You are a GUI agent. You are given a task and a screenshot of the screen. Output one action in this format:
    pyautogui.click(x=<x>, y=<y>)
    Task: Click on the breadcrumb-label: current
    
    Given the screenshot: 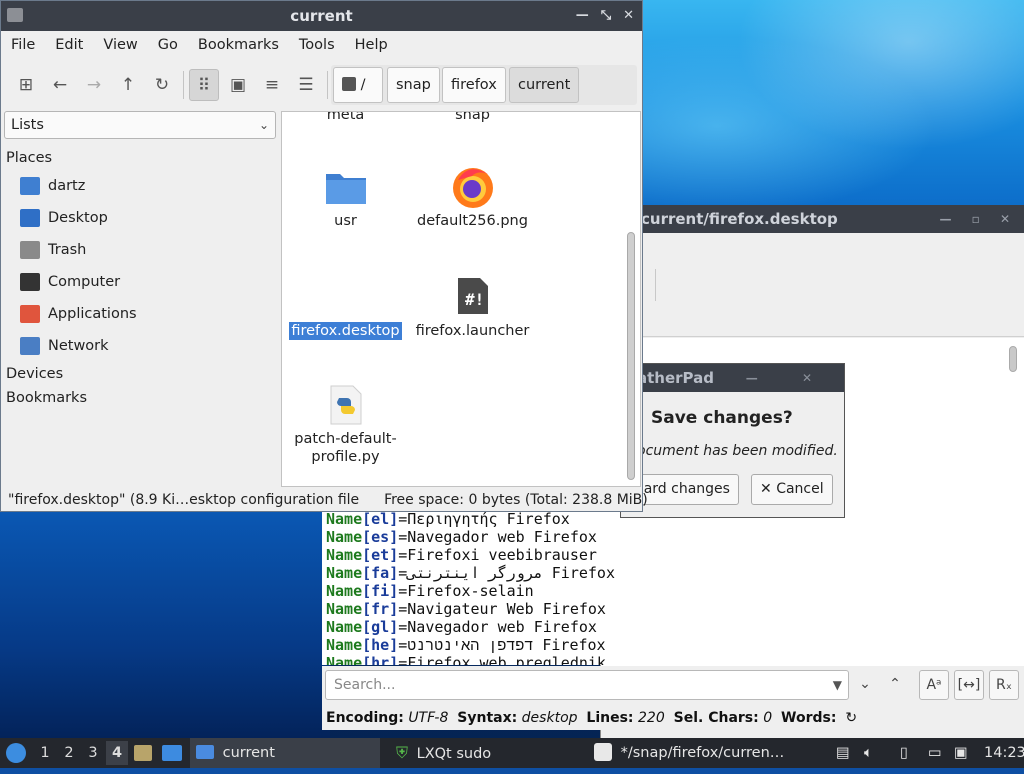 What is the action you would take?
    pyautogui.click(x=544, y=85)
    